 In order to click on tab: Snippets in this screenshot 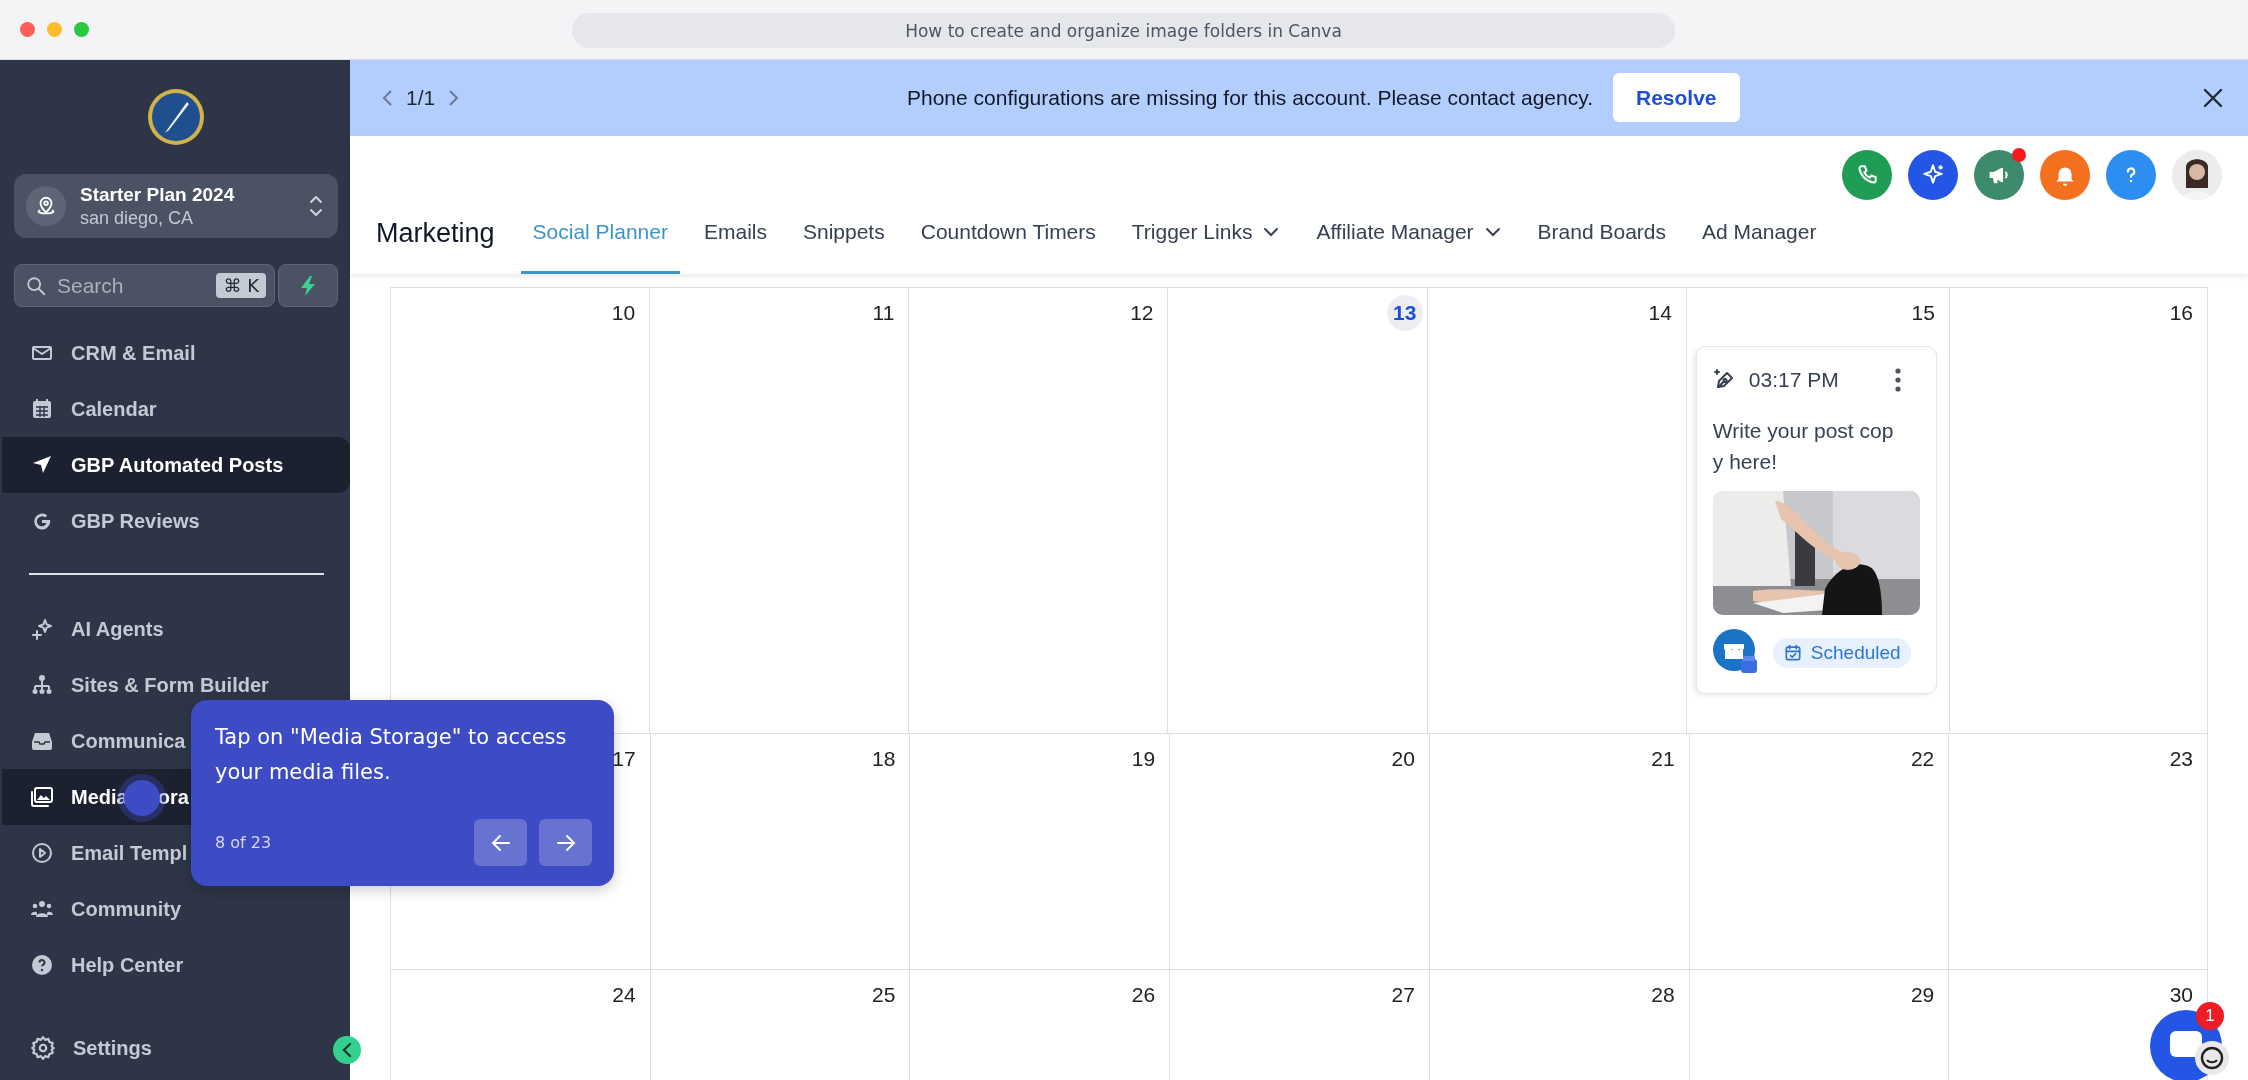, I will do `click(844, 237)`.